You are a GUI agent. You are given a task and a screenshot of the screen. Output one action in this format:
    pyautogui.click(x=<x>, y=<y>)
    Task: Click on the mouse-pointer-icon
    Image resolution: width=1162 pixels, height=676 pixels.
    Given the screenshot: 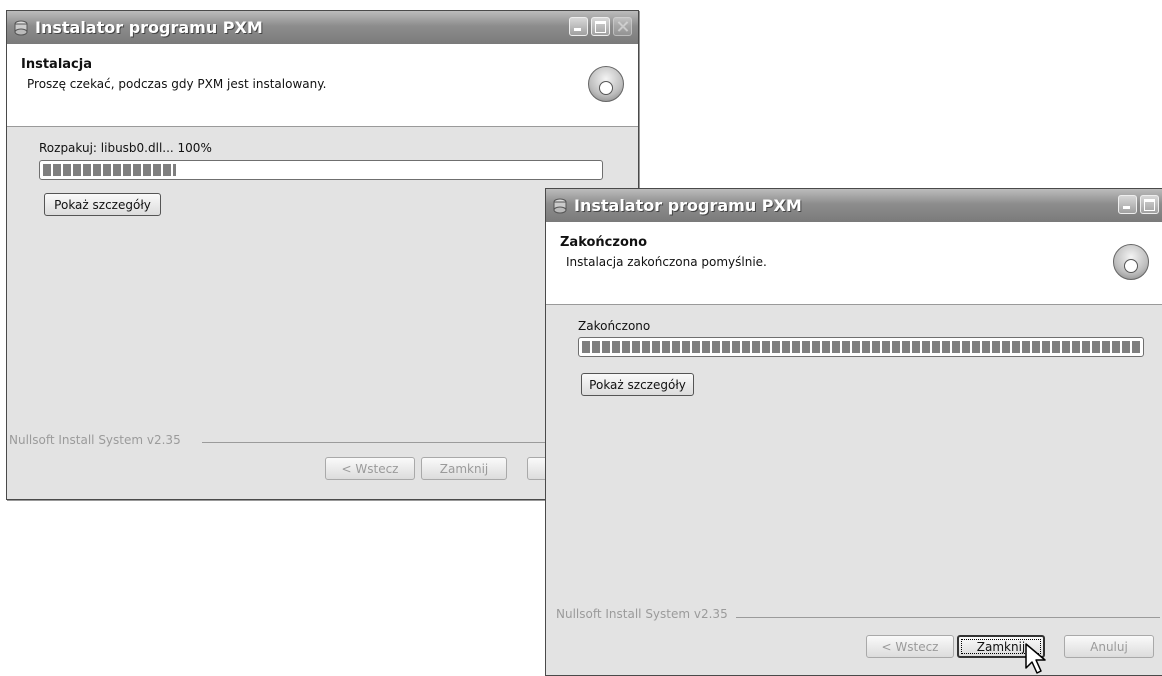 What is the action you would take?
    pyautogui.click(x=1035, y=658)
    